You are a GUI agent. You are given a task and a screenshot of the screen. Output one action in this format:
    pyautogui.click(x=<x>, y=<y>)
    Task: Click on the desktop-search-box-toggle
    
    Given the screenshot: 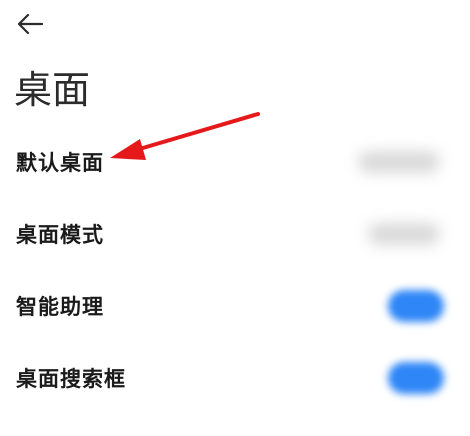 What is the action you would take?
    pyautogui.click(x=416, y=378)
    